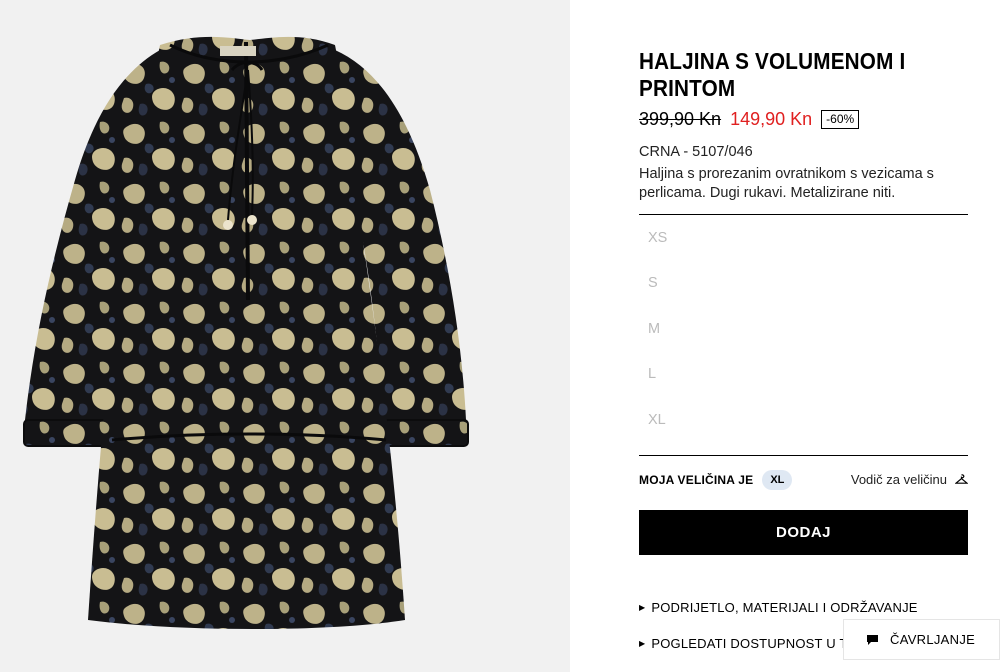 The image size is (1000, 672). Describe the element at coordinates (933, 639) in the screenshot. I see `chat-label: ČAVRLJANJE` at that location.